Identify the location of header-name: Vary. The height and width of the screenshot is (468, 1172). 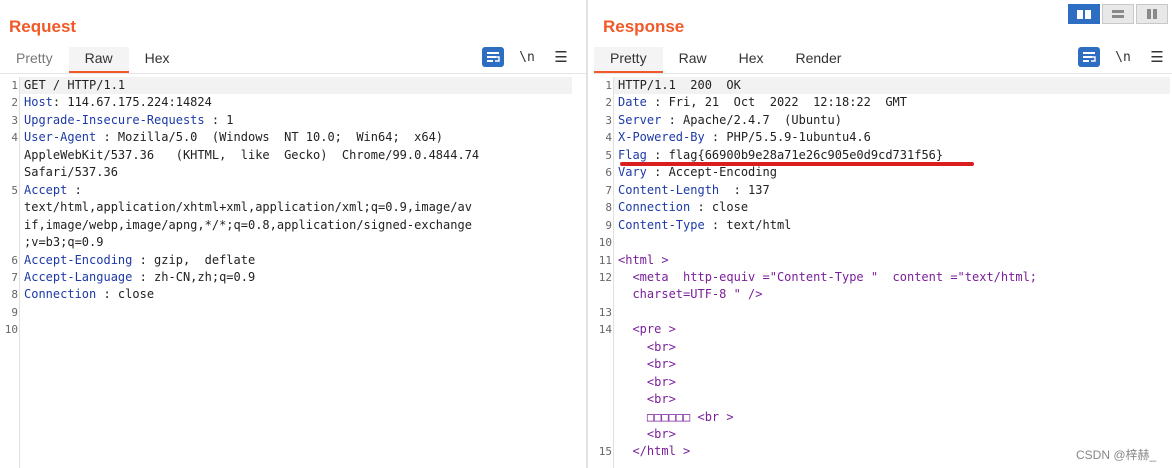
(632, 172).